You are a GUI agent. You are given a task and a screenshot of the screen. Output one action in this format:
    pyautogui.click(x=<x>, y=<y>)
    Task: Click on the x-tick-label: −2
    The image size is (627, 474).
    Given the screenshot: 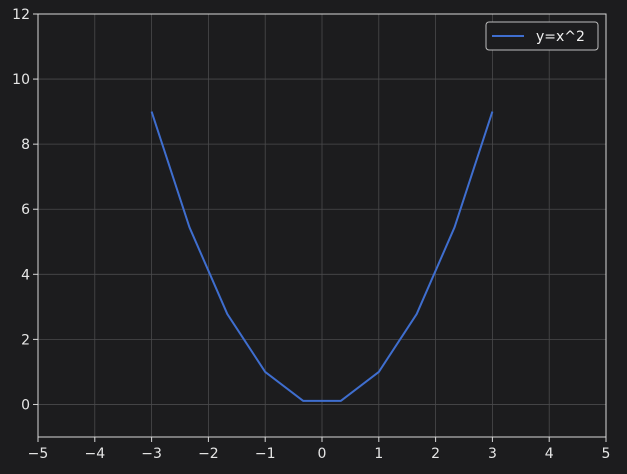 What is the action you would take?
    pyautogui.click(x=208, y=454)
    